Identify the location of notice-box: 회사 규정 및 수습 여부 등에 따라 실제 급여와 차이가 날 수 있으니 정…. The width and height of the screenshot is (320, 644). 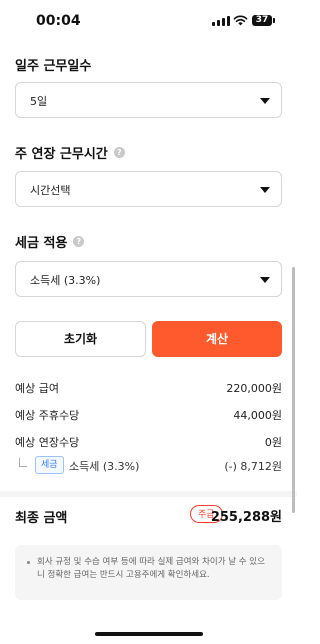
(148, 572).